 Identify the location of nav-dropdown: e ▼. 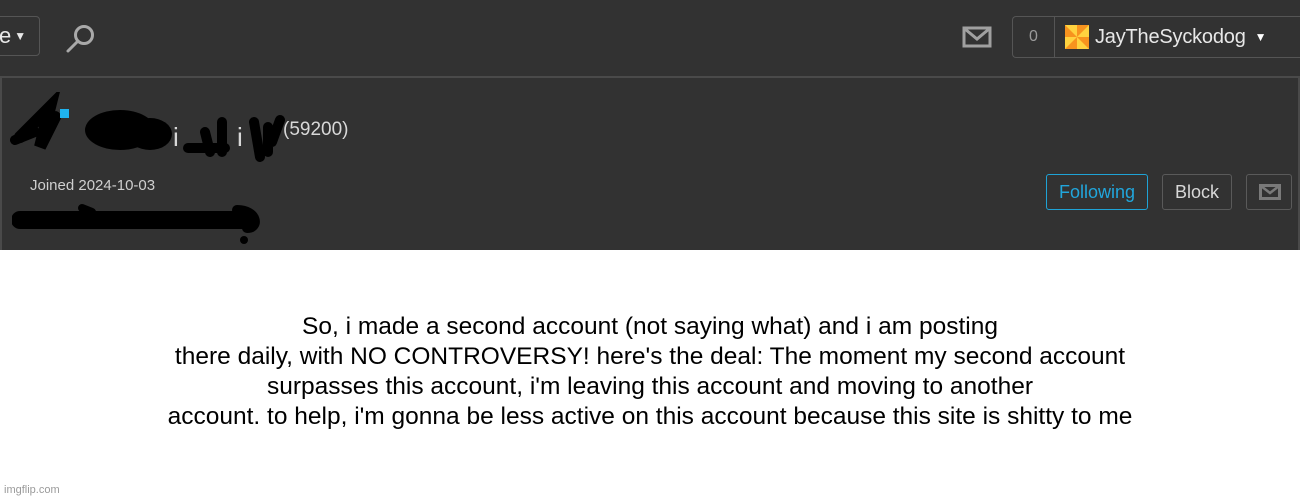
(20, 36).